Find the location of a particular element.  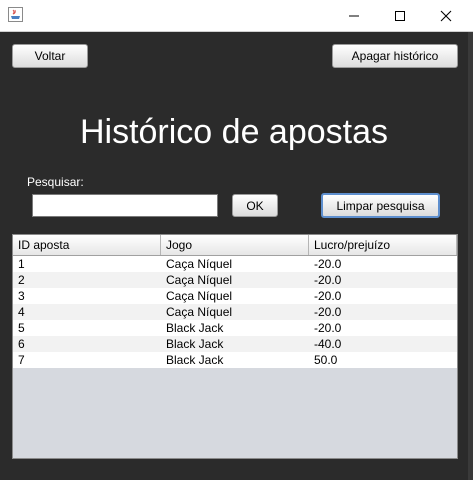

table-row: 4 Caça Níquel -20.0 is located at coordinates (235, 312).